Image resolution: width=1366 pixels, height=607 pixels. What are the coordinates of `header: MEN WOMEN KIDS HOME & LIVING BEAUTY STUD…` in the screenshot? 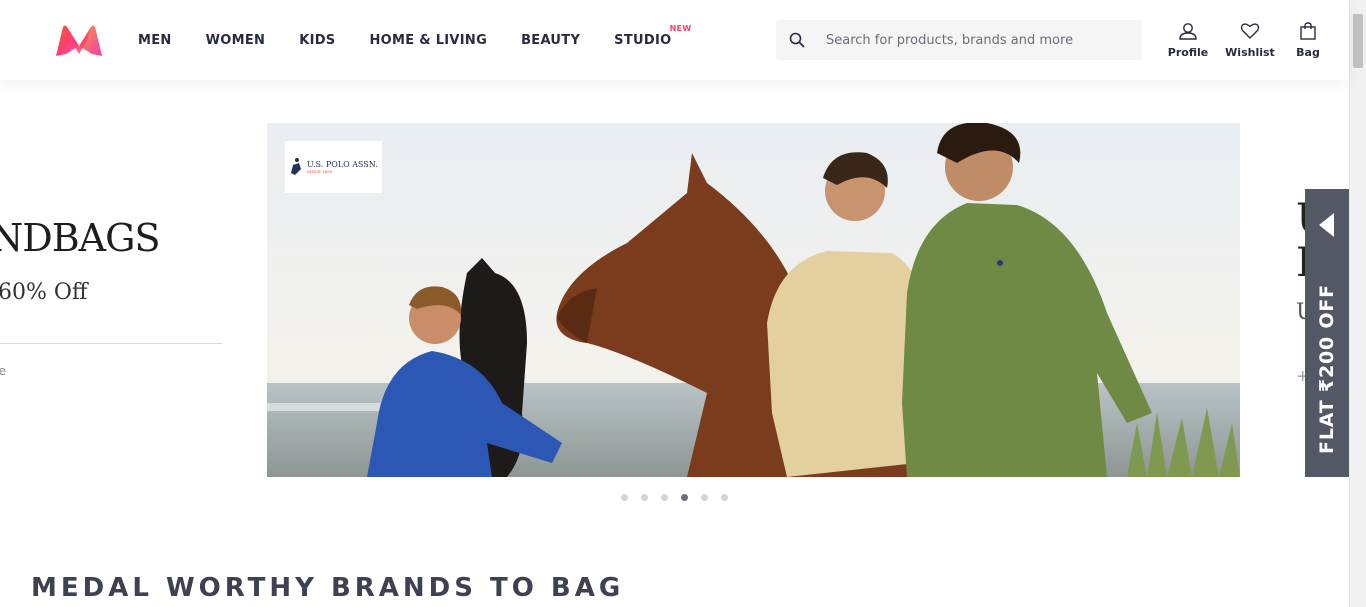 It's located at (674, 40).